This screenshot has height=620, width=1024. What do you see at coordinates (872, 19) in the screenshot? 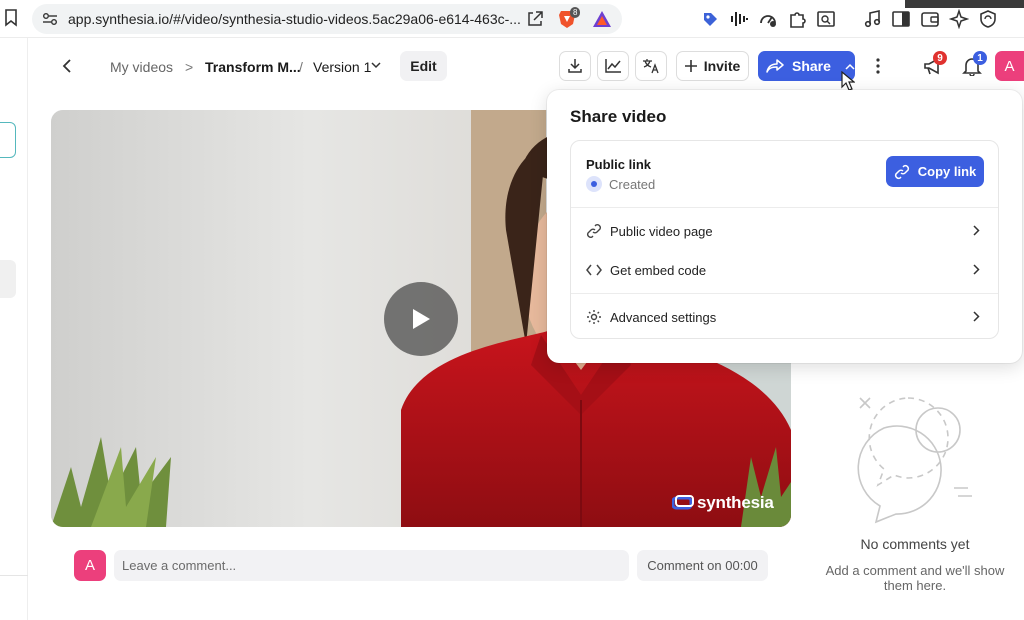
I see `music-note-icon` at bounding box center [872, 19].